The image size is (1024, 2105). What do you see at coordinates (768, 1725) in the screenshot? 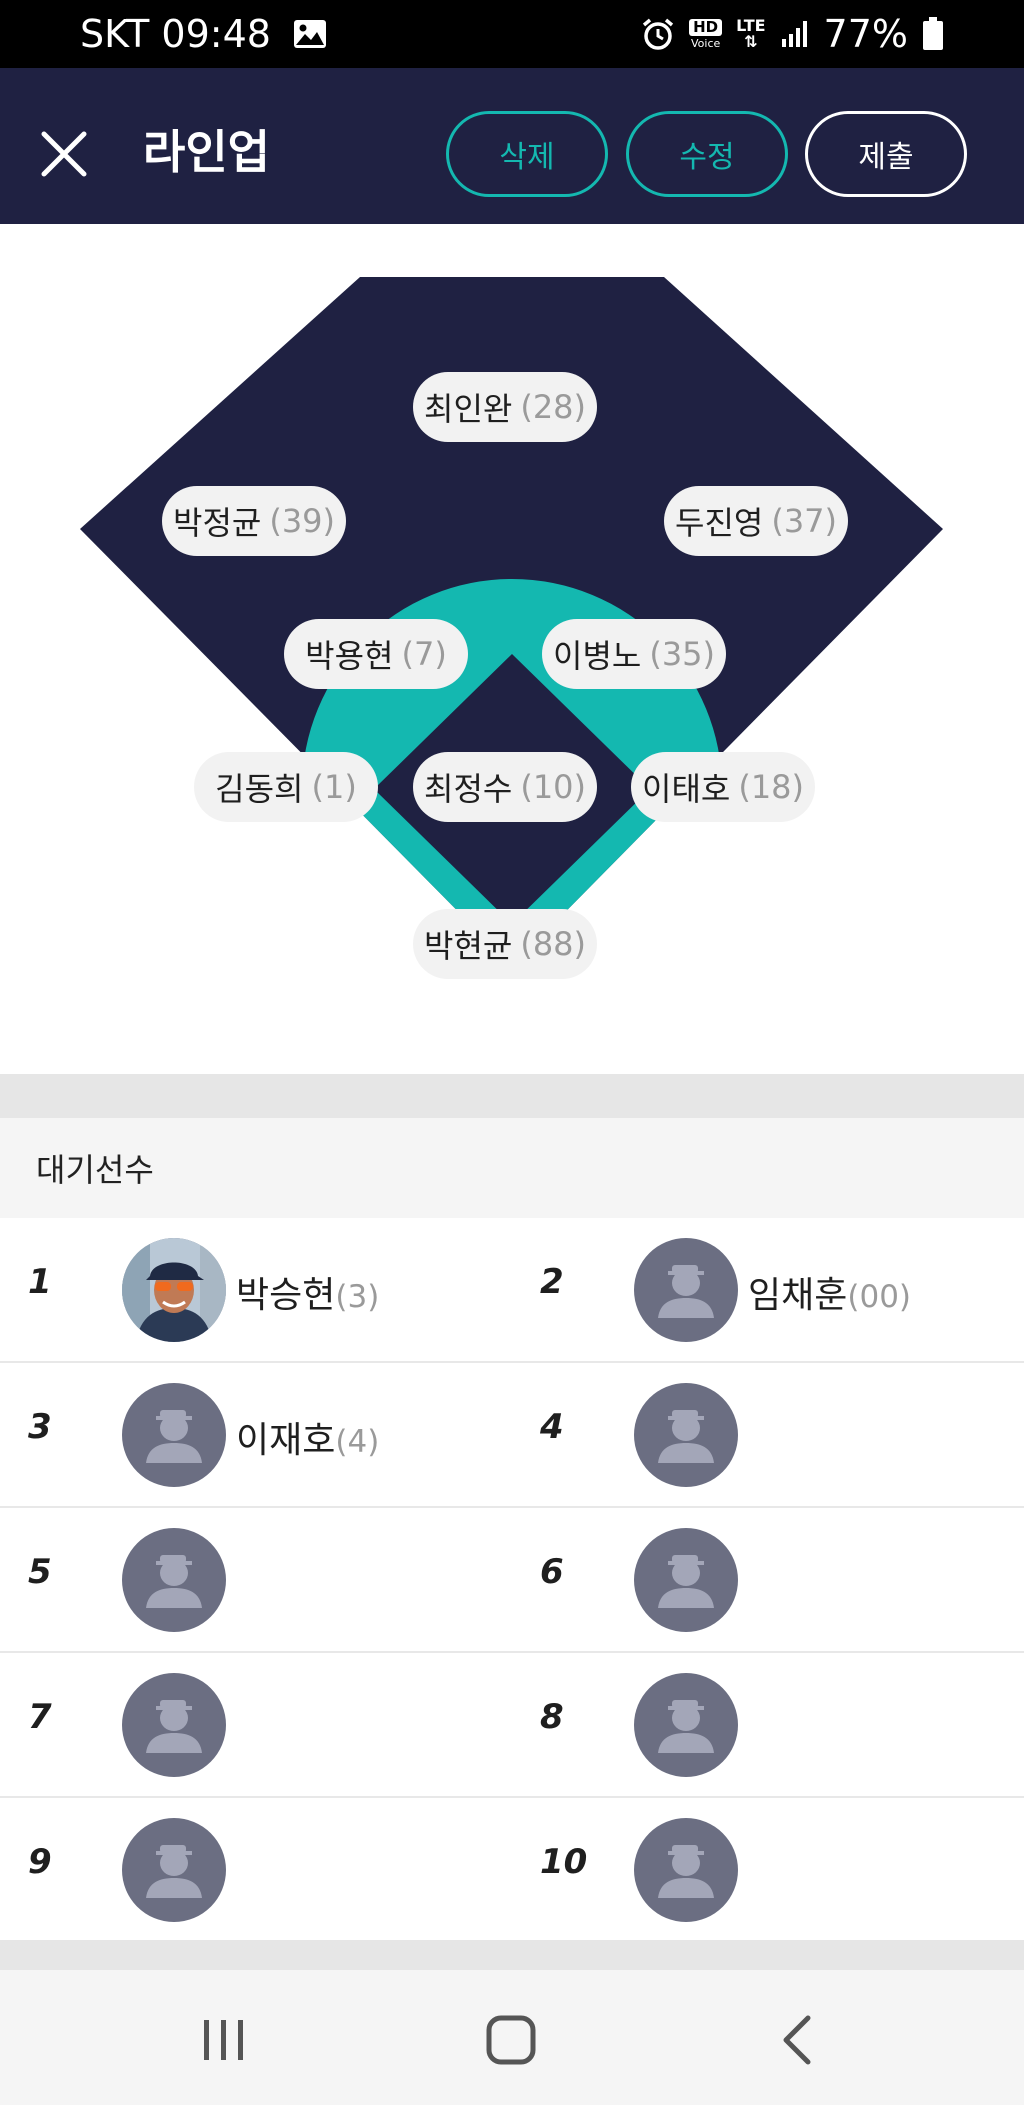
I see `bench-slot-8: 8` at bounding box center [768, 1725].